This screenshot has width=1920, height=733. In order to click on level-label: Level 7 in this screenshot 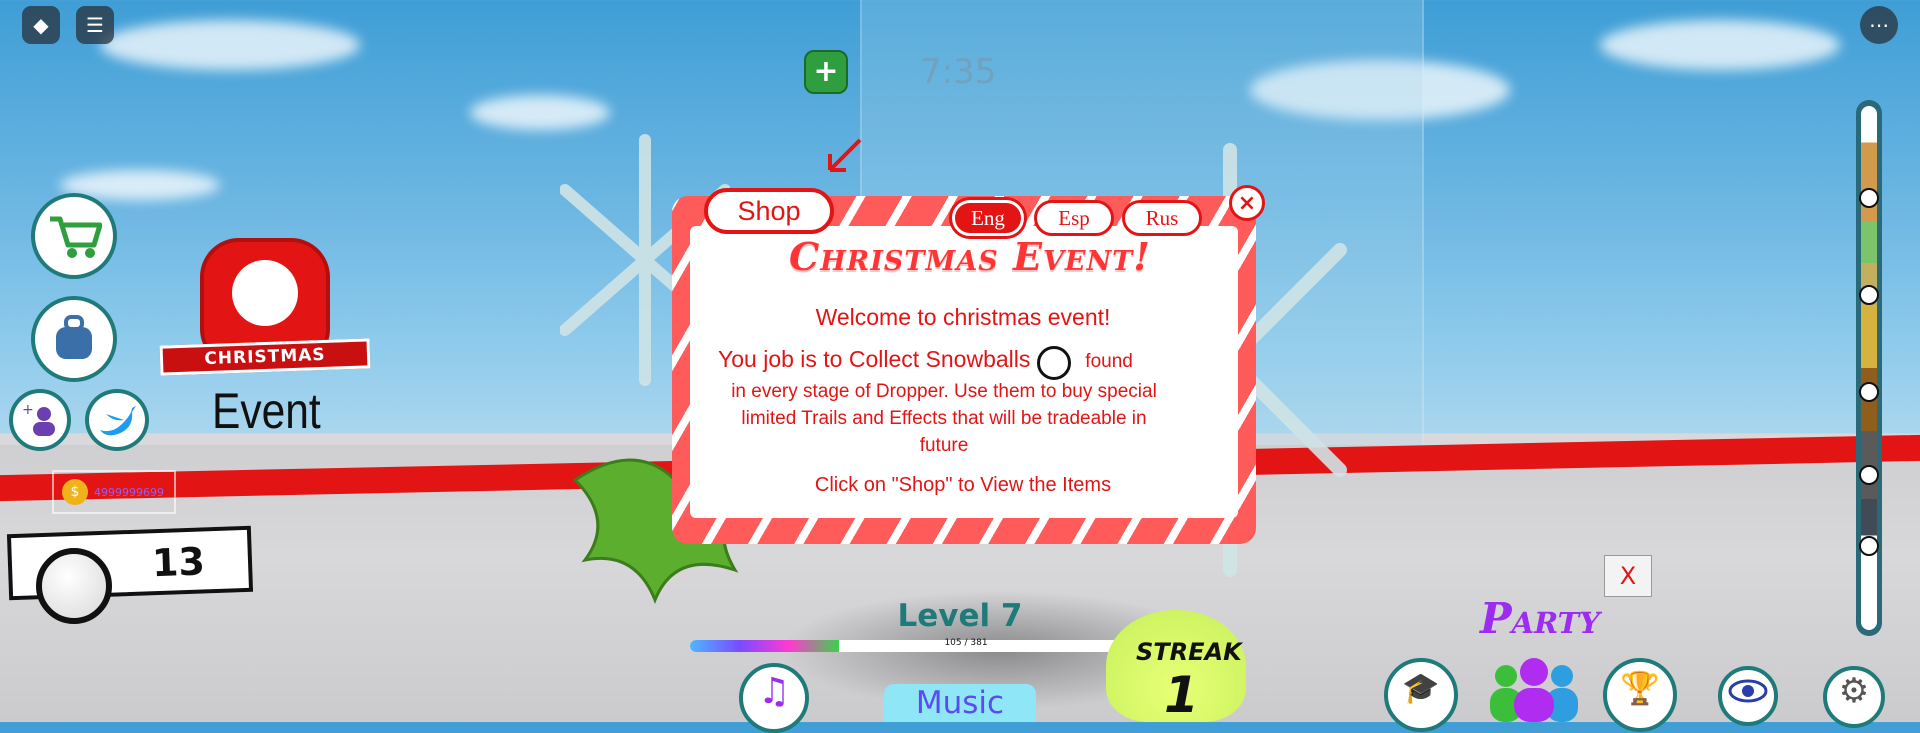, I will do `click(960, 616)`.